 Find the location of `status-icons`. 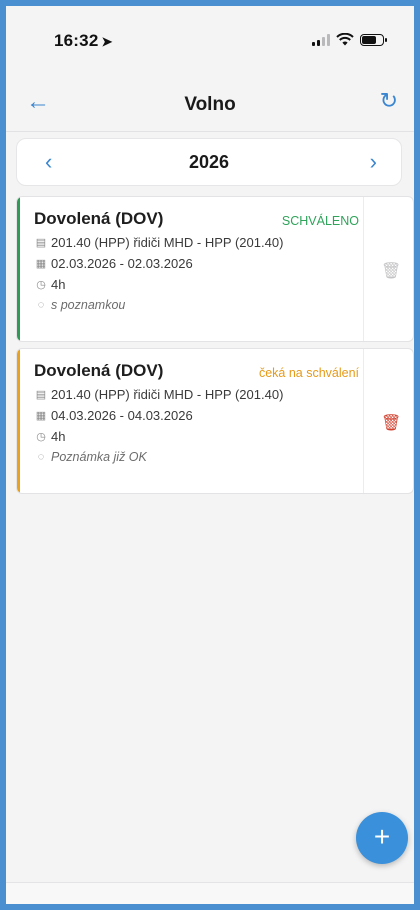

status-icons is located at coordinates (349, 39).